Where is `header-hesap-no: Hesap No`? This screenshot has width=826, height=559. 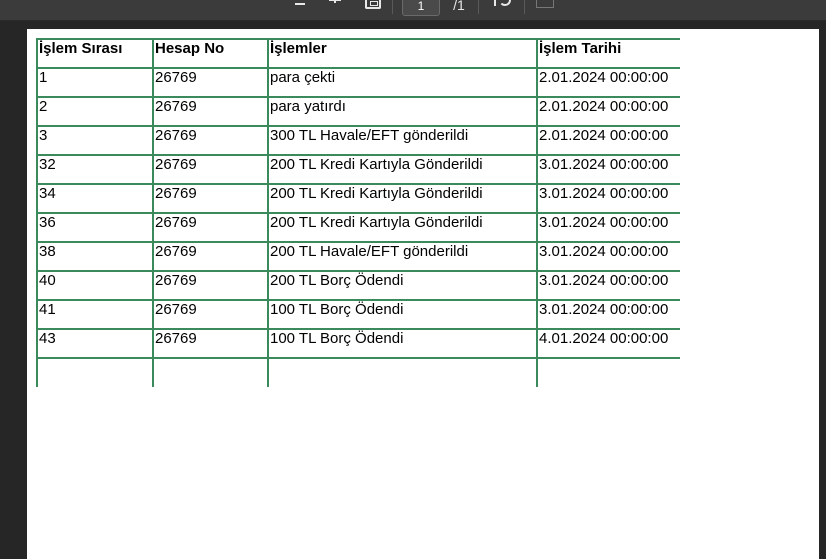
header-hesap-no: Hesap No is located at coordinates (210, 53).